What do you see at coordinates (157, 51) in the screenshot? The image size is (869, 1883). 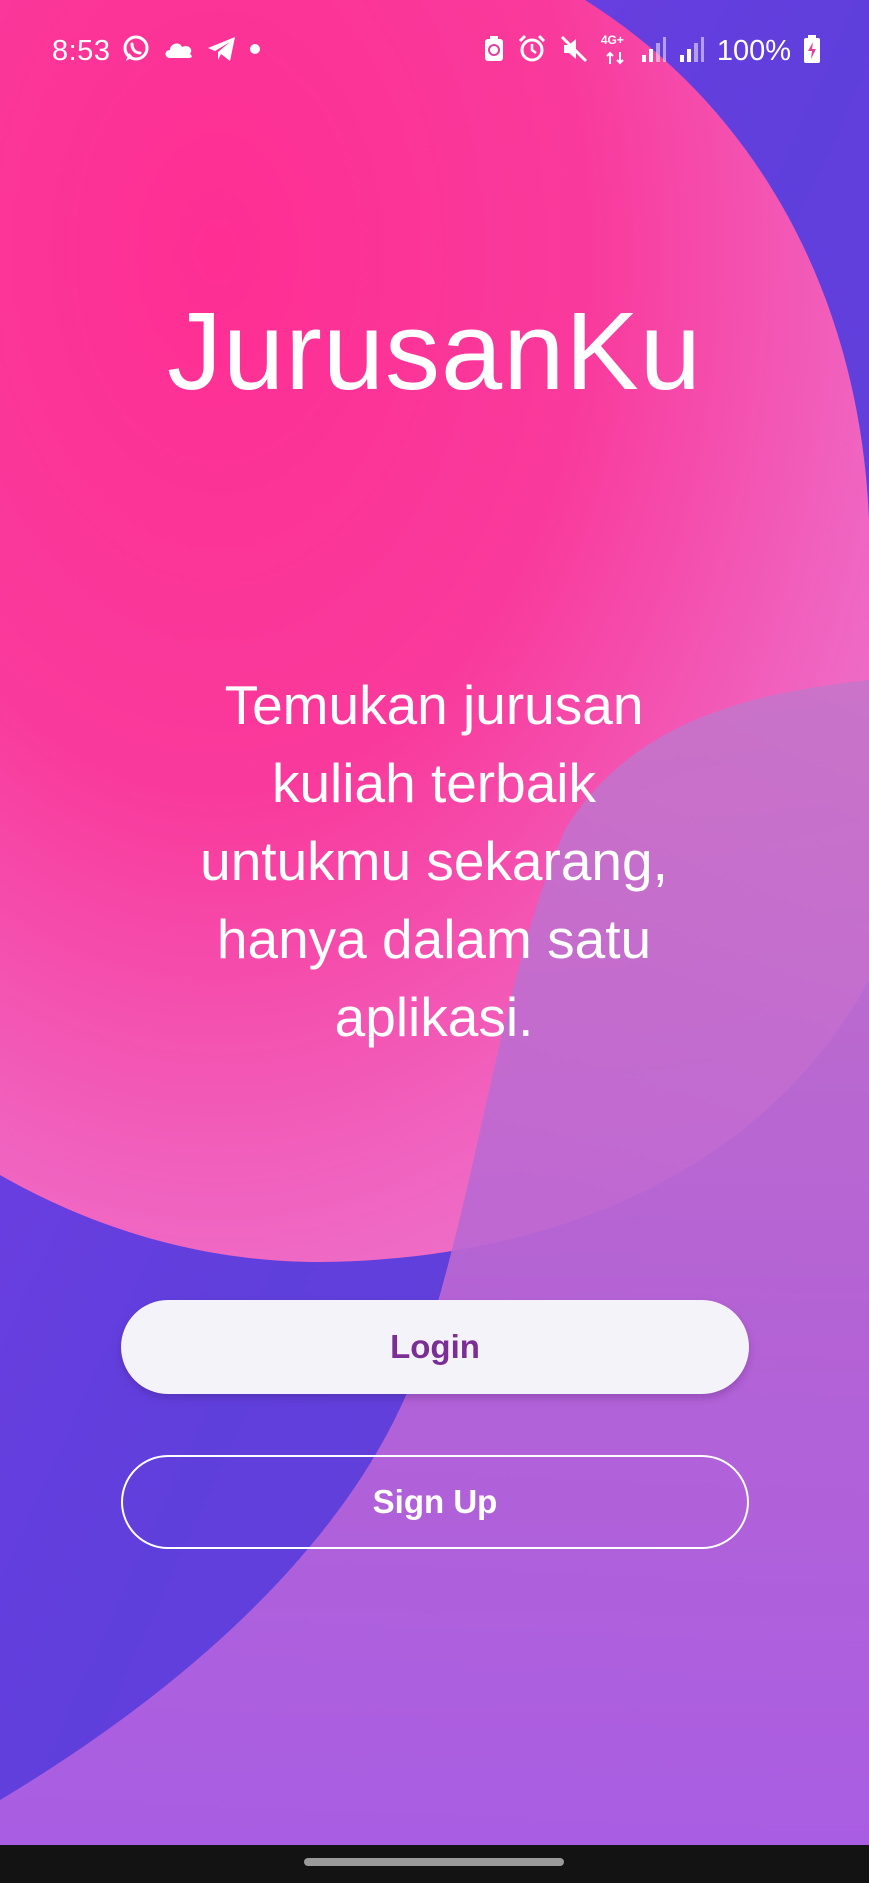 I see `status-left: 8:53` at bounding box center [157, 51].